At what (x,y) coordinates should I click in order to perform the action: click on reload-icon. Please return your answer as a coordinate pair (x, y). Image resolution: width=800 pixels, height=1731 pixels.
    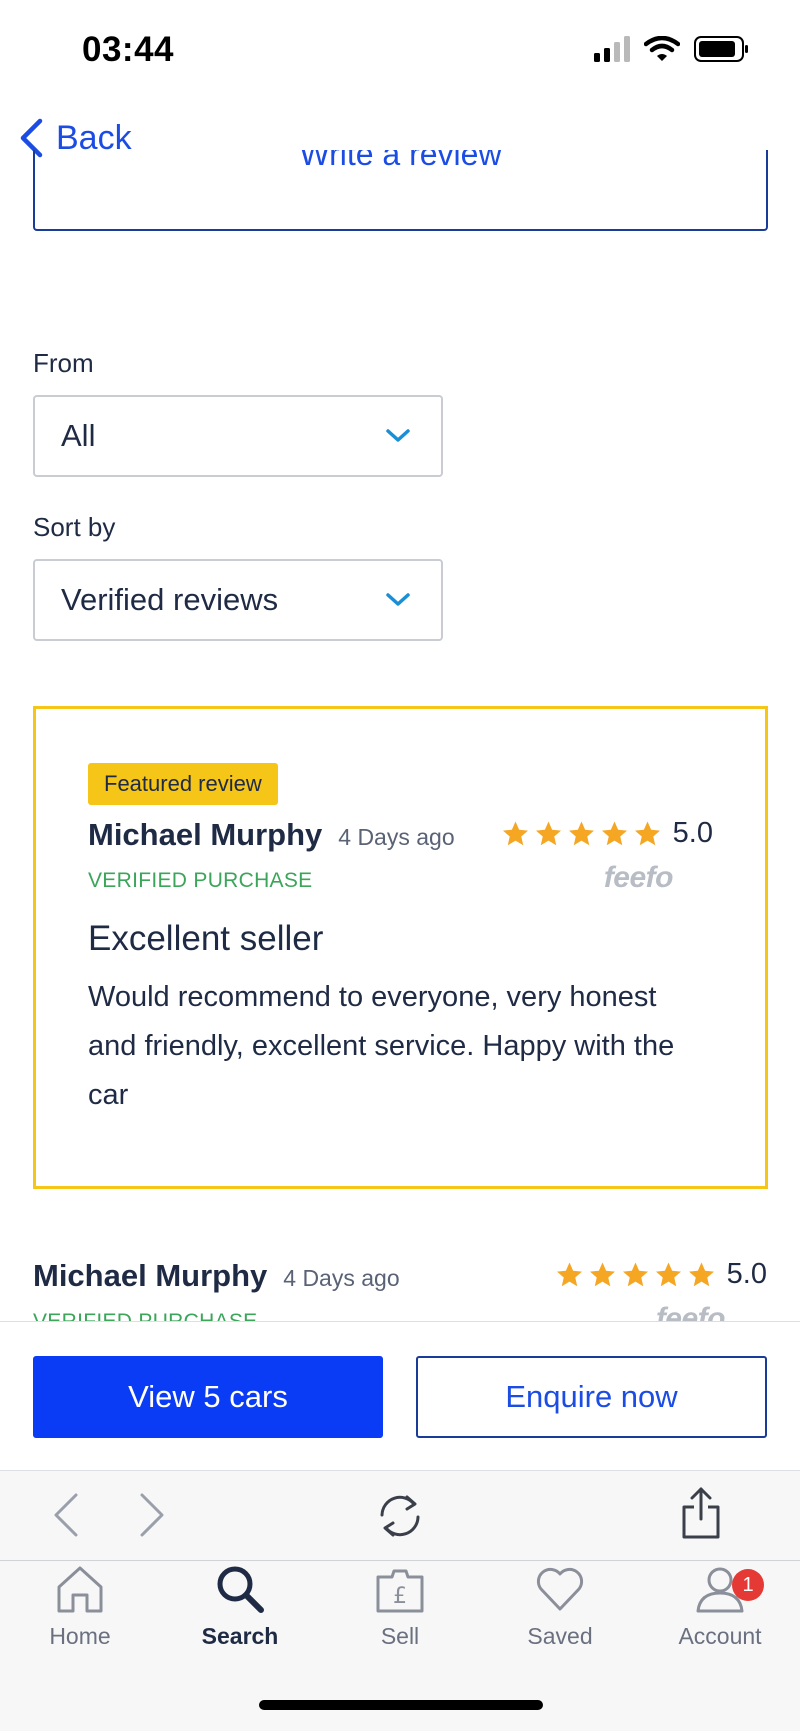
    Looking at the image, I should click on (400, 1516).